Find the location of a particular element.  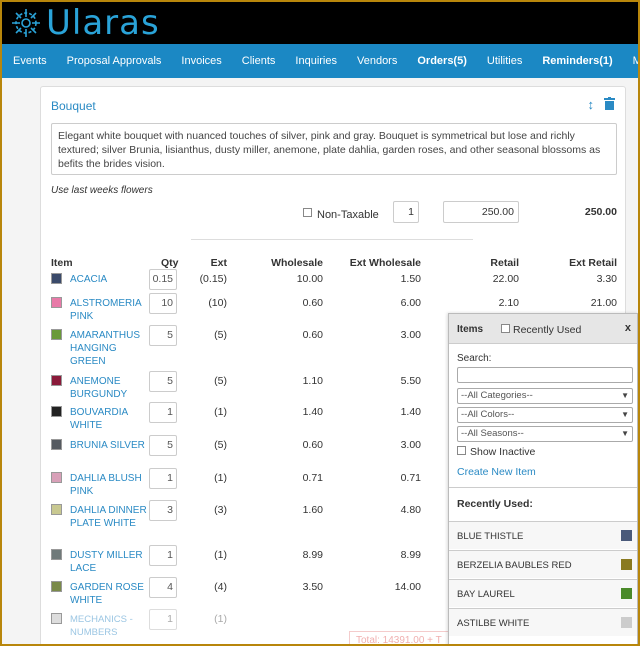

item-name-link: DAHLIA DINNER PLATE WHITE is located at coordinates (110, 517).